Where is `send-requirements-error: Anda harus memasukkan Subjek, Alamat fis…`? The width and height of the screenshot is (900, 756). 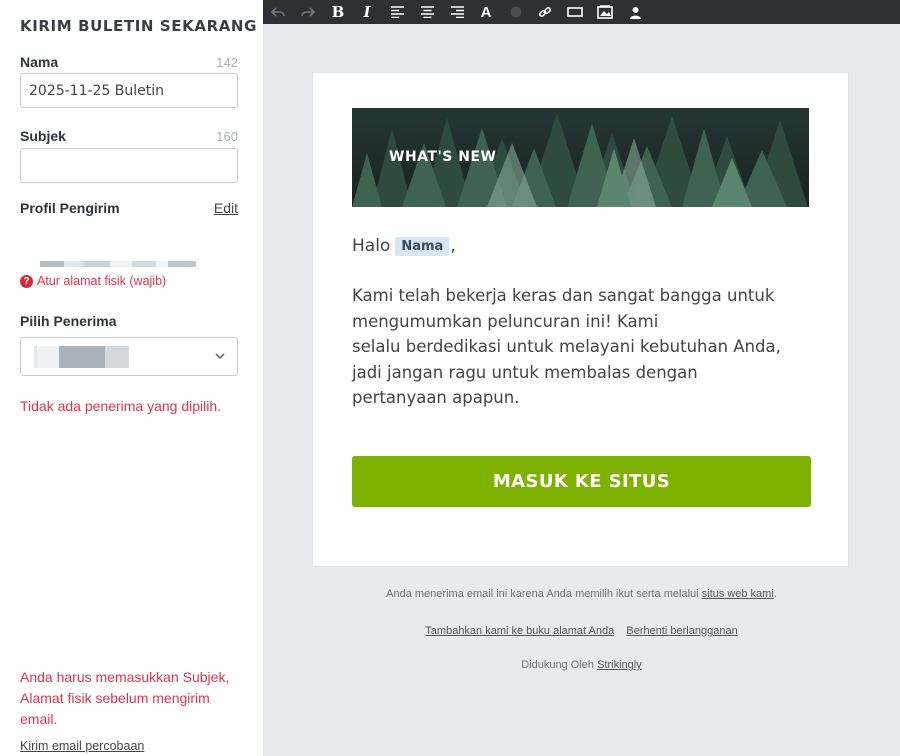 send-requirements-error: Anda harus memasukkan Subjek, Alamat fis… is located at coordinates (125, 698).